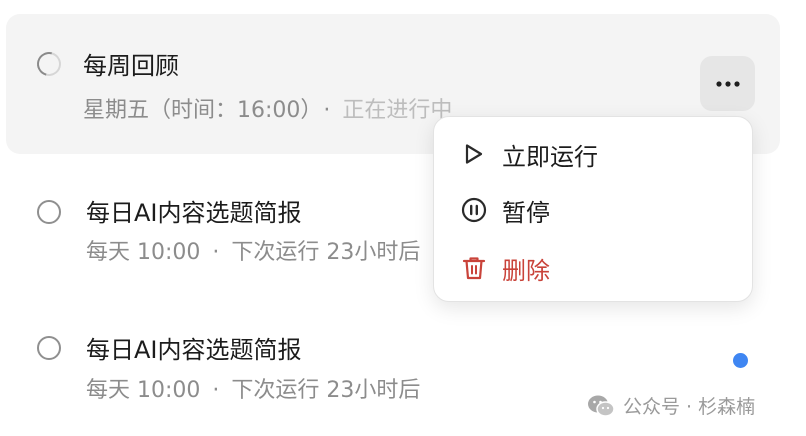 The width and height of the screenshot is (806, 436). What do you see at coordinates (689, 407) in the screenshot?
I see `watermark-text: 公众号 · 杉森楠` at bounding box center [689, 407].